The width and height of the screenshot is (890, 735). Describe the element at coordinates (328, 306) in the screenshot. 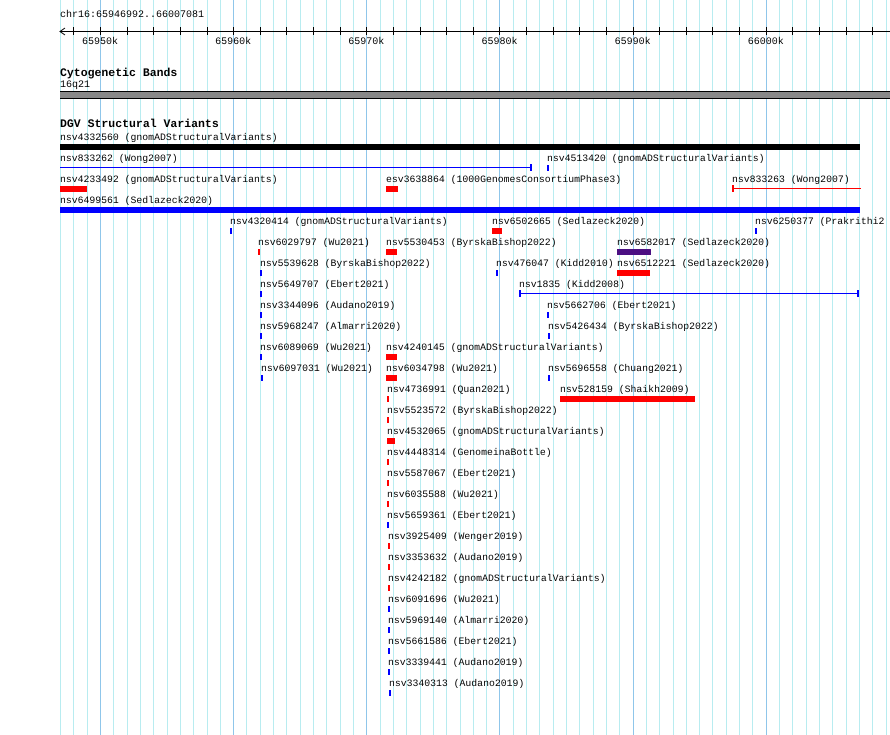

I see `variant-label: nsv3344096 (Audano2019)` at that location.